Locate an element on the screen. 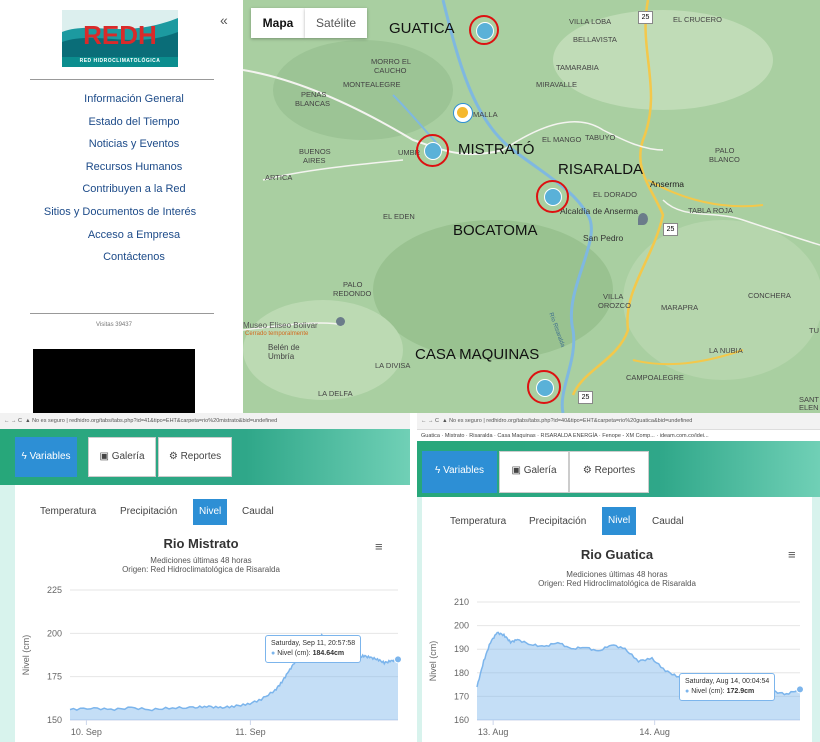 This screenshot has width=820, height=742. town-label: BLANCO is located at coordinates (724, 159).